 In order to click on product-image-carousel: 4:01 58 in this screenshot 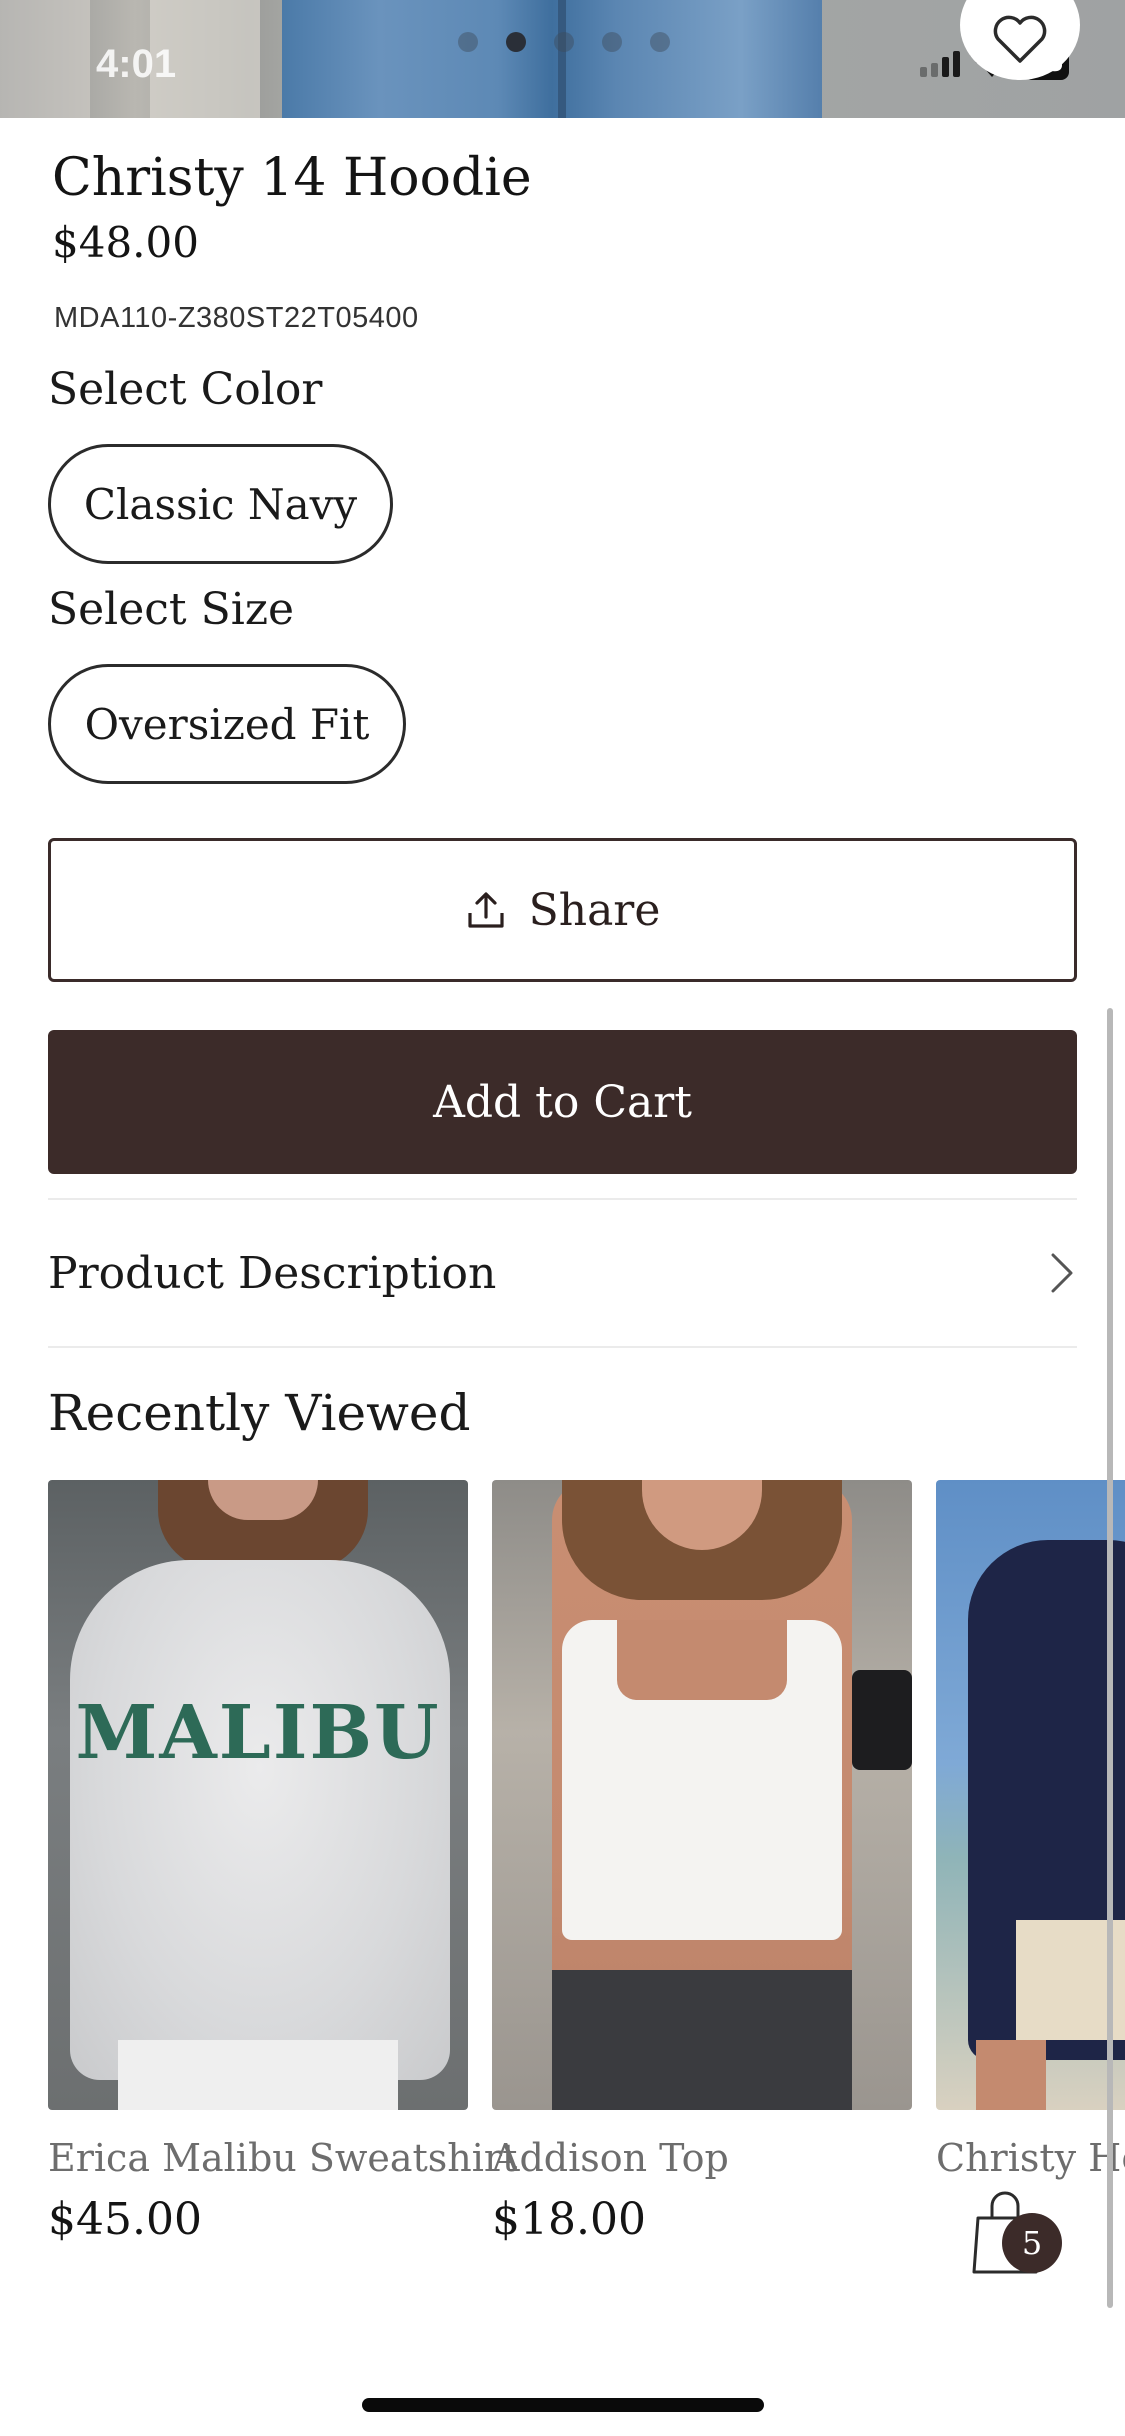, I will do `click(562, 59)`.